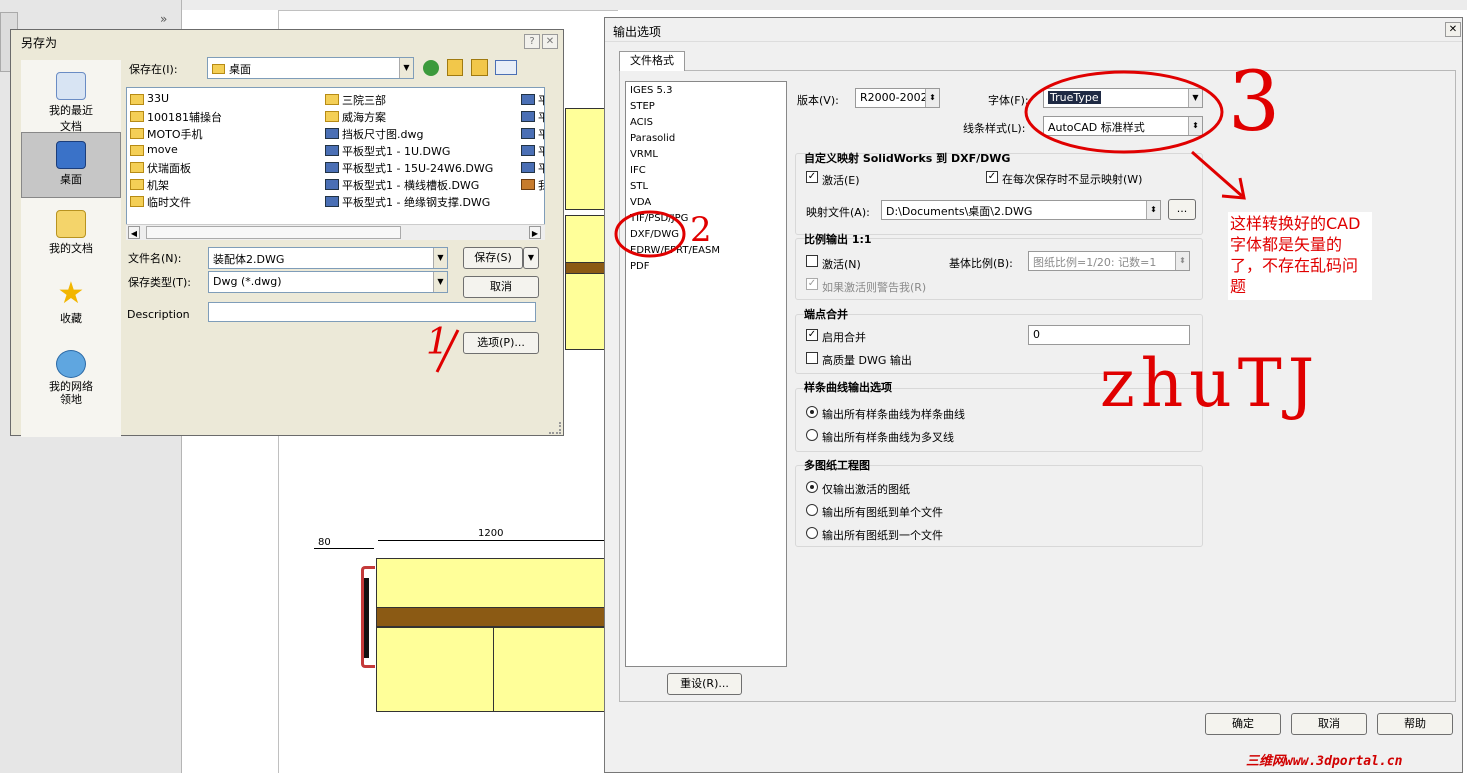  I want to click on watermark: 三维网www.3dportal.cn, so click(1324, 761).